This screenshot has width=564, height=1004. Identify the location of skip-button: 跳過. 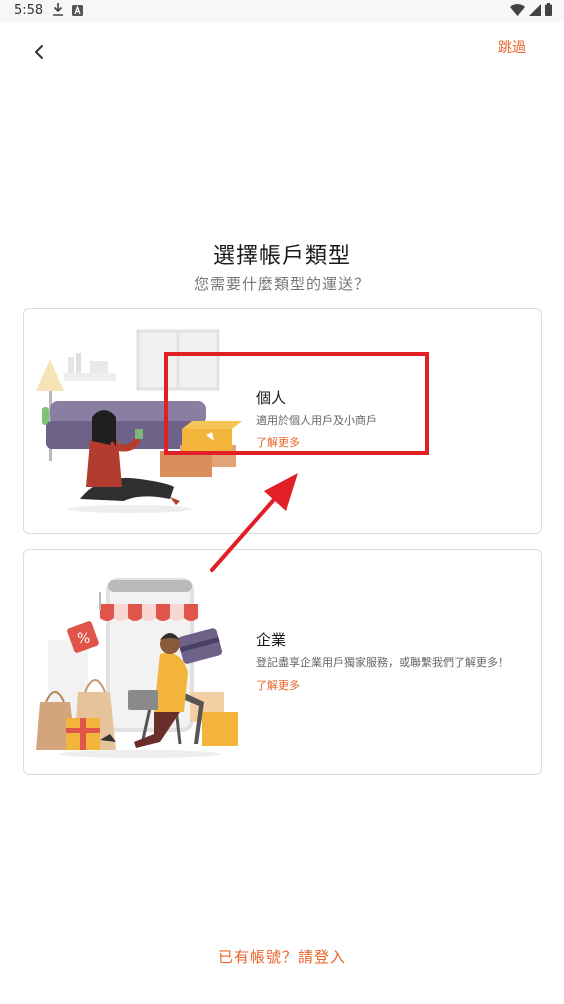
(512, 47).